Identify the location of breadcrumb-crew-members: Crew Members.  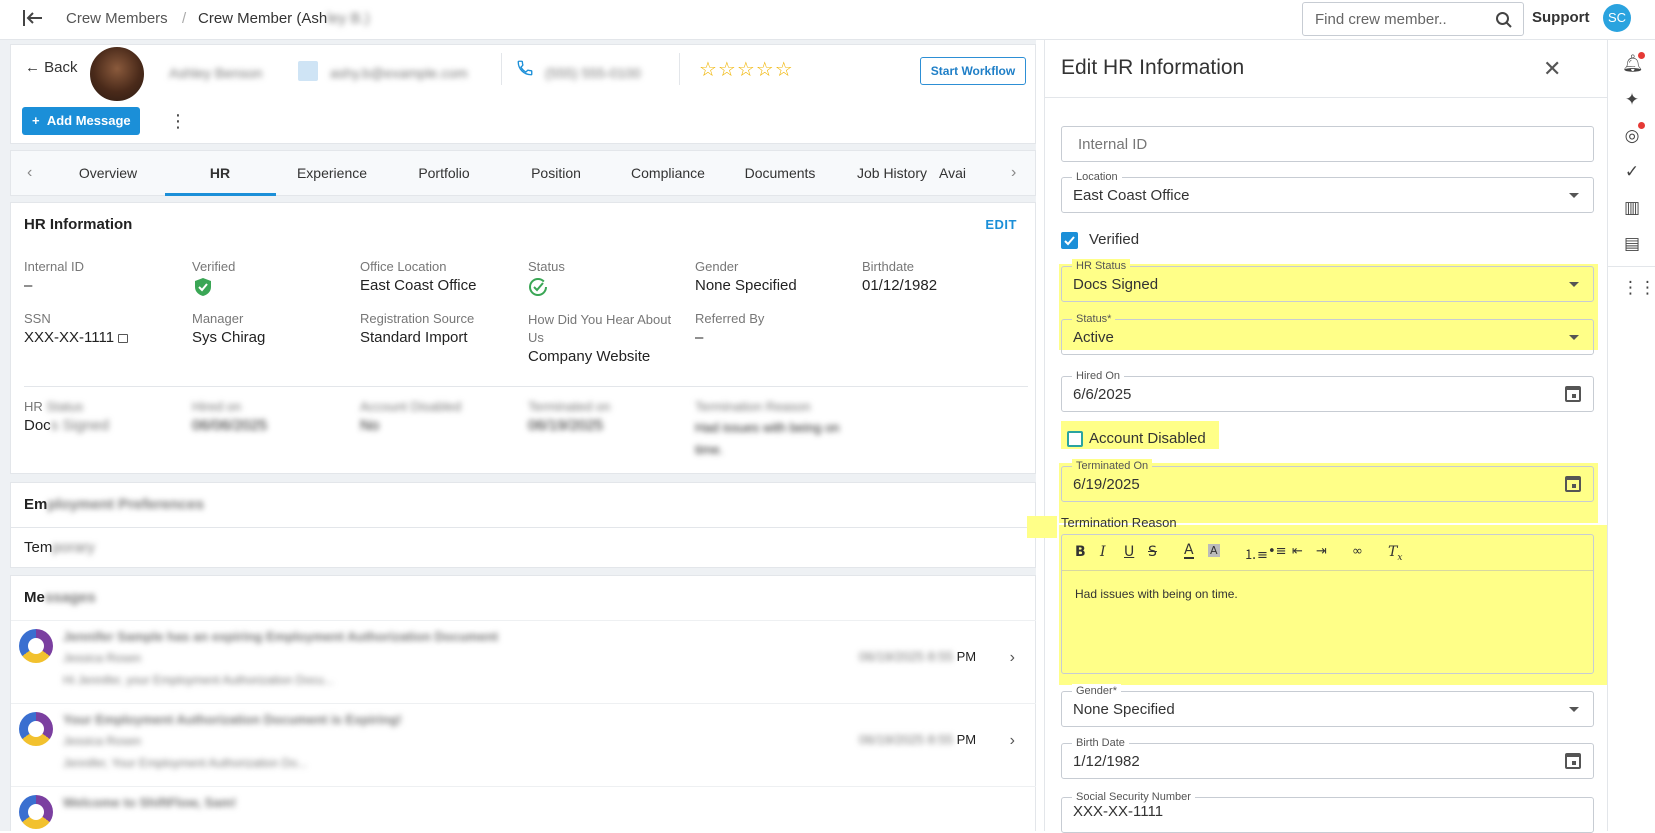
(117, 18).